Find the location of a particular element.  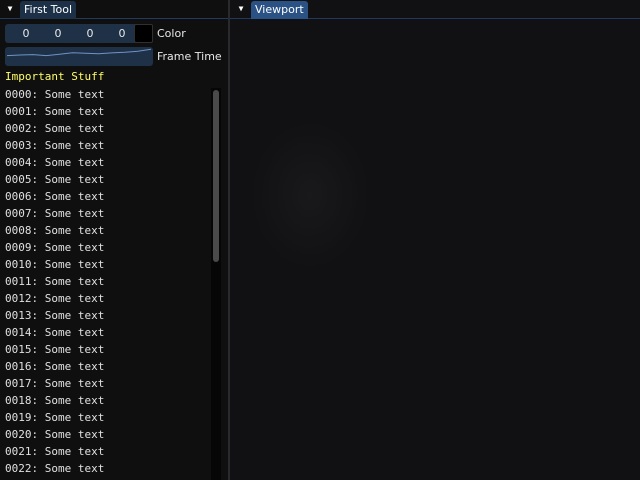

list-item: 0020: Some text is located at coordinates (55, 434).